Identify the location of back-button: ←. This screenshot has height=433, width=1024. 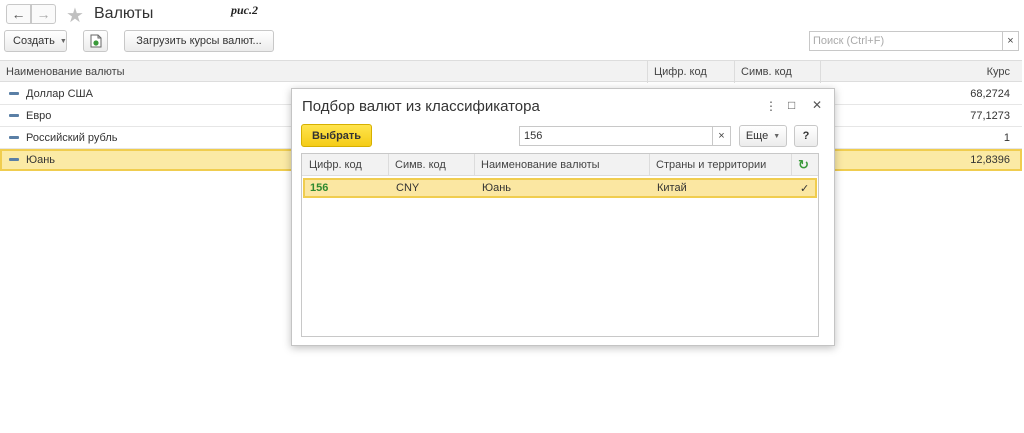
(18, 14).